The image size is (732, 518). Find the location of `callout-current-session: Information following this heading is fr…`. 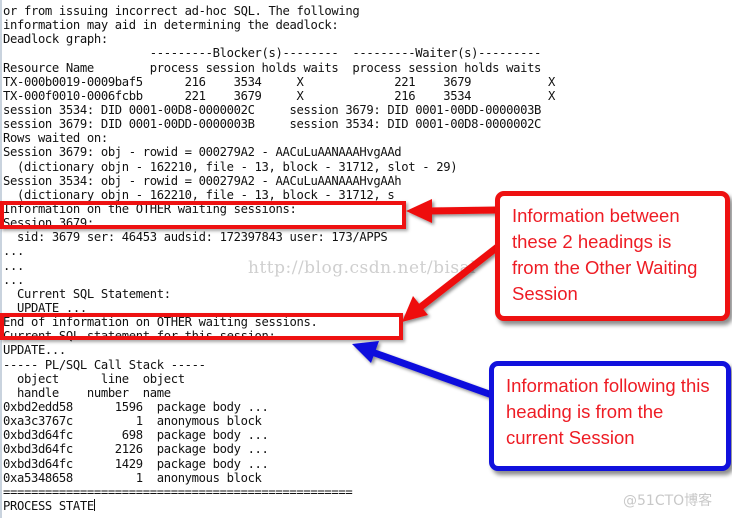

callout-current-session: Information following this heading is fr… is located at coordinates (610, 416).